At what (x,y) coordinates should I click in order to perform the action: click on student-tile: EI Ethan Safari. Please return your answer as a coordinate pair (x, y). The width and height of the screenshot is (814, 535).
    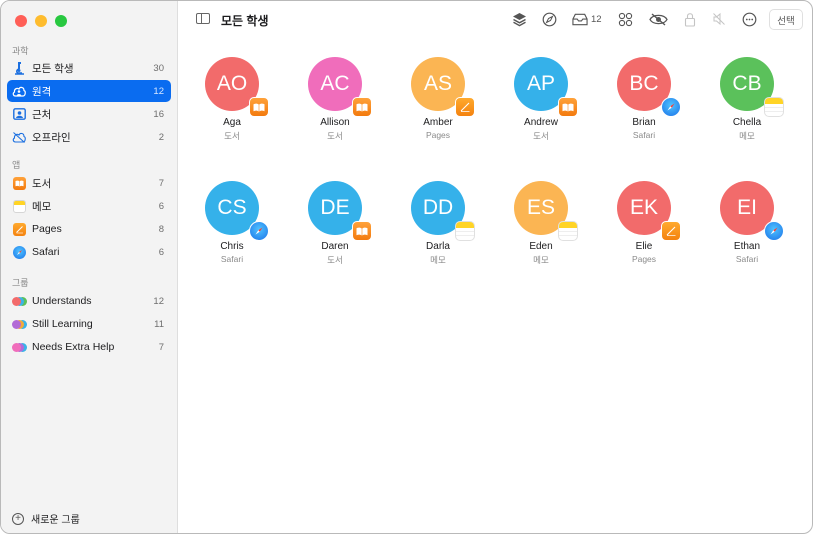
    Looking at the image, I should click on (747, 222).